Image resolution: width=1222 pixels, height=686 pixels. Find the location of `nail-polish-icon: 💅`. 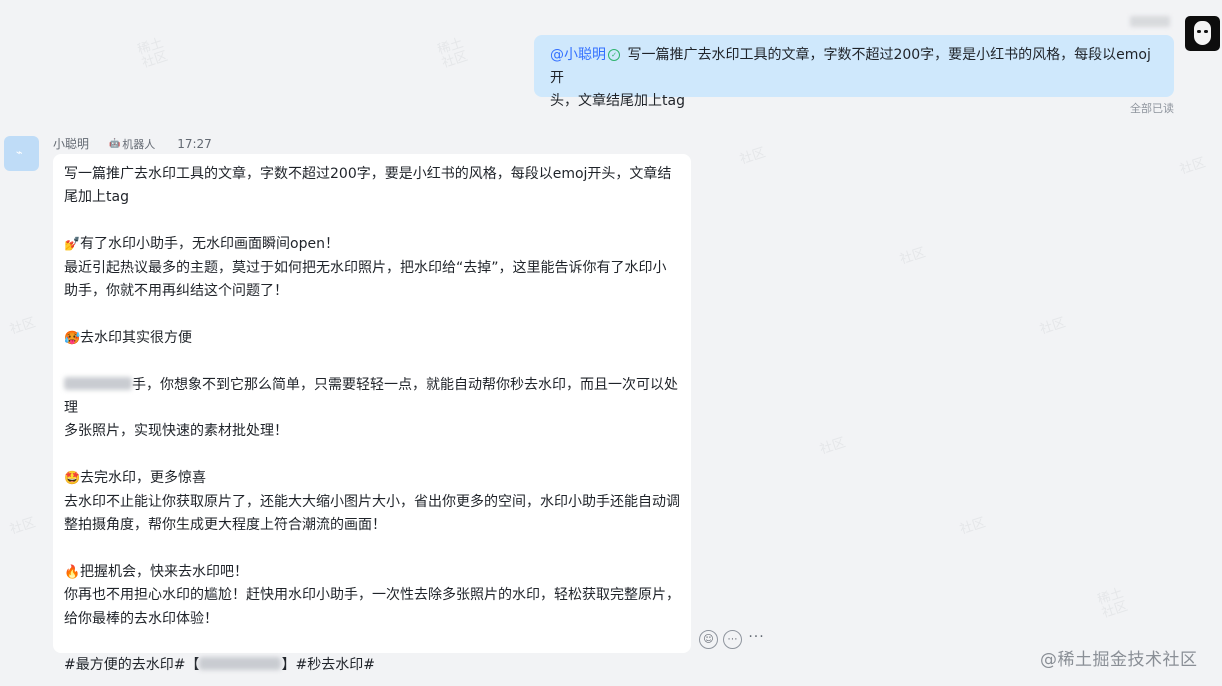

nail-polish-icon: 💅 is located at coordinates (72, 245).